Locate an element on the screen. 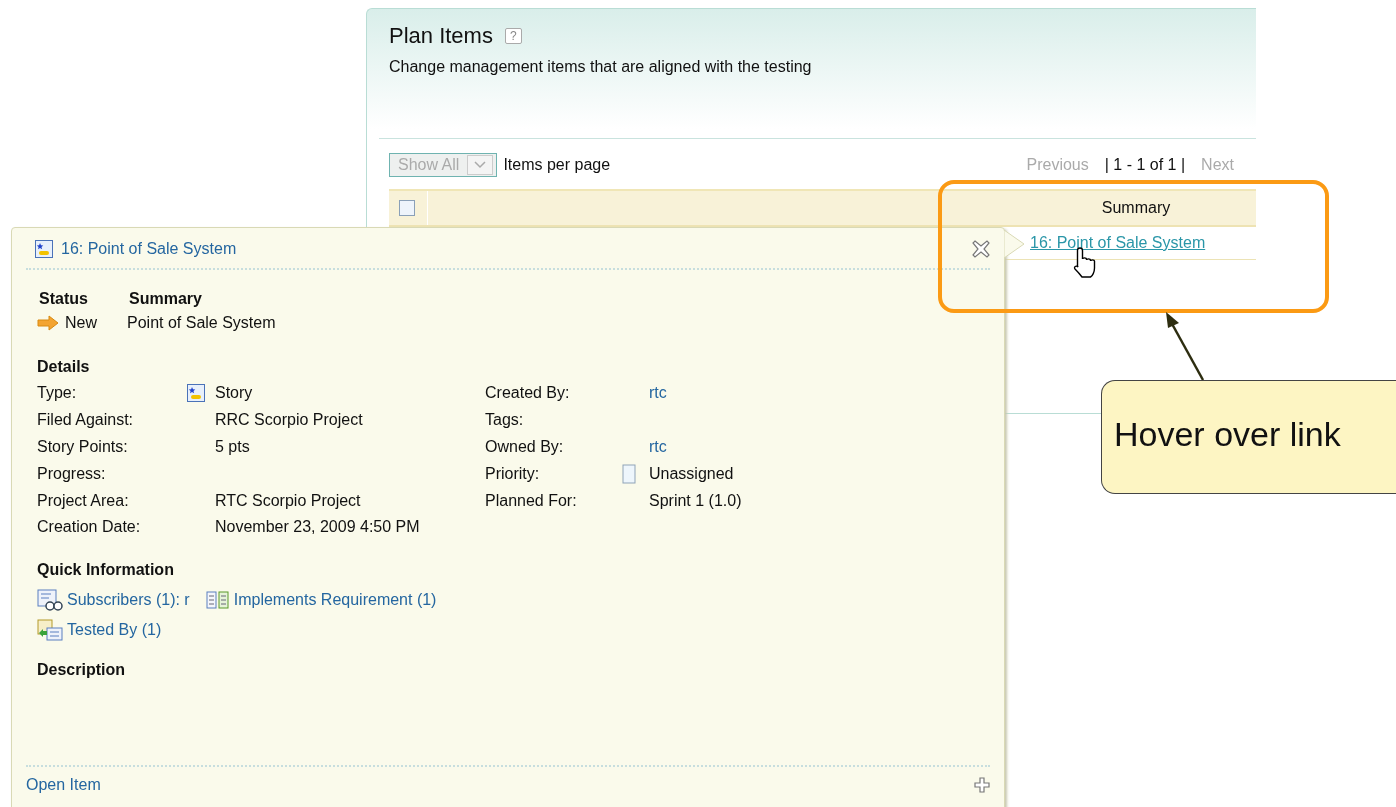 Image resolution: width=1396 pixels, height=807 pixels. move-icon is located at coordinates (982, 785).